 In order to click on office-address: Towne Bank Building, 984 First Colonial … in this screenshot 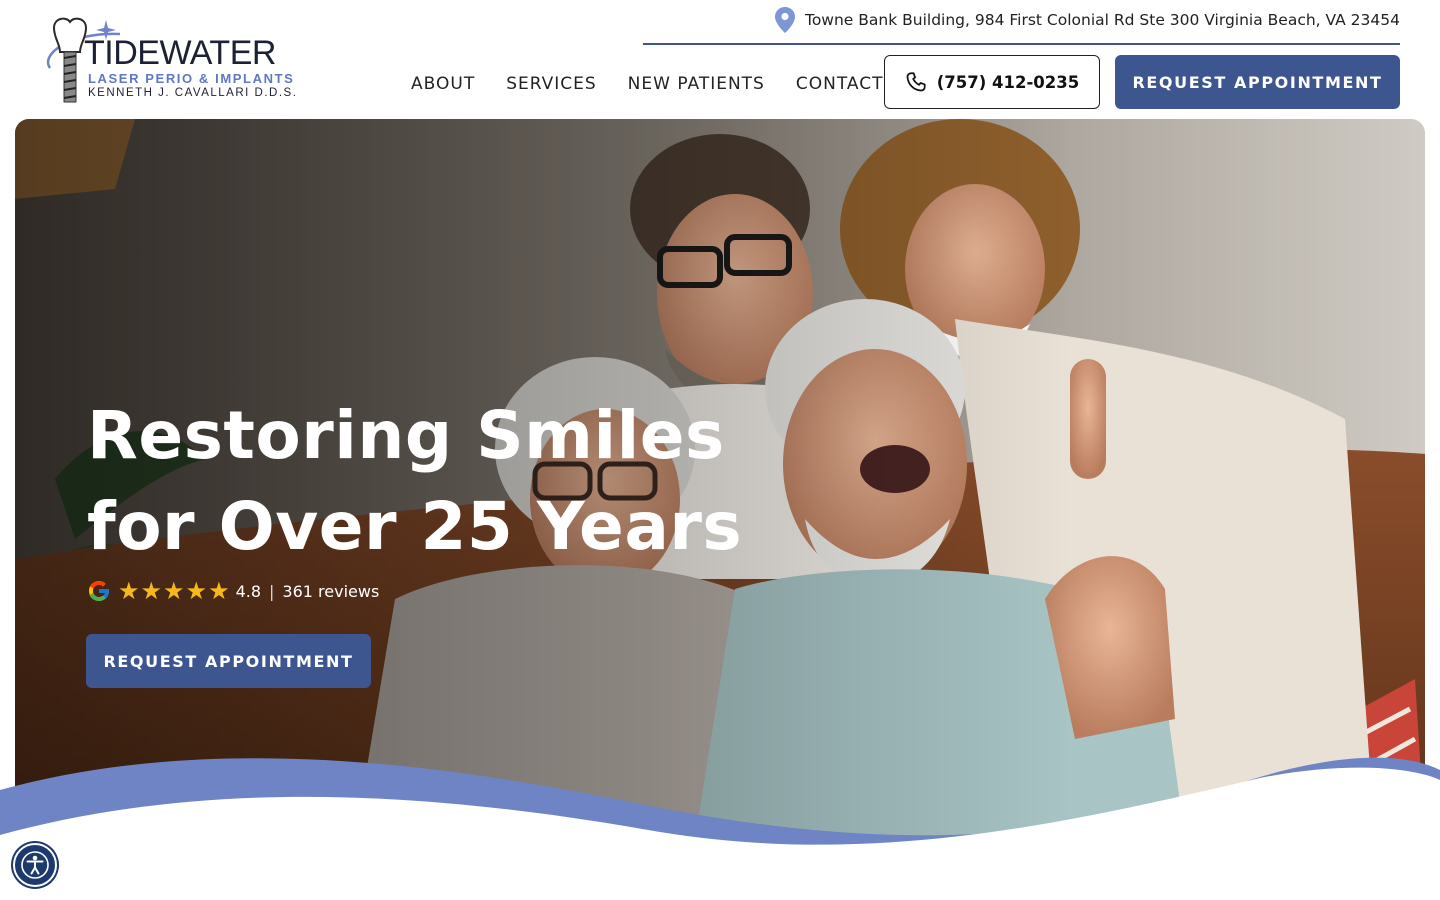, I will do `click(1087, 20)`.